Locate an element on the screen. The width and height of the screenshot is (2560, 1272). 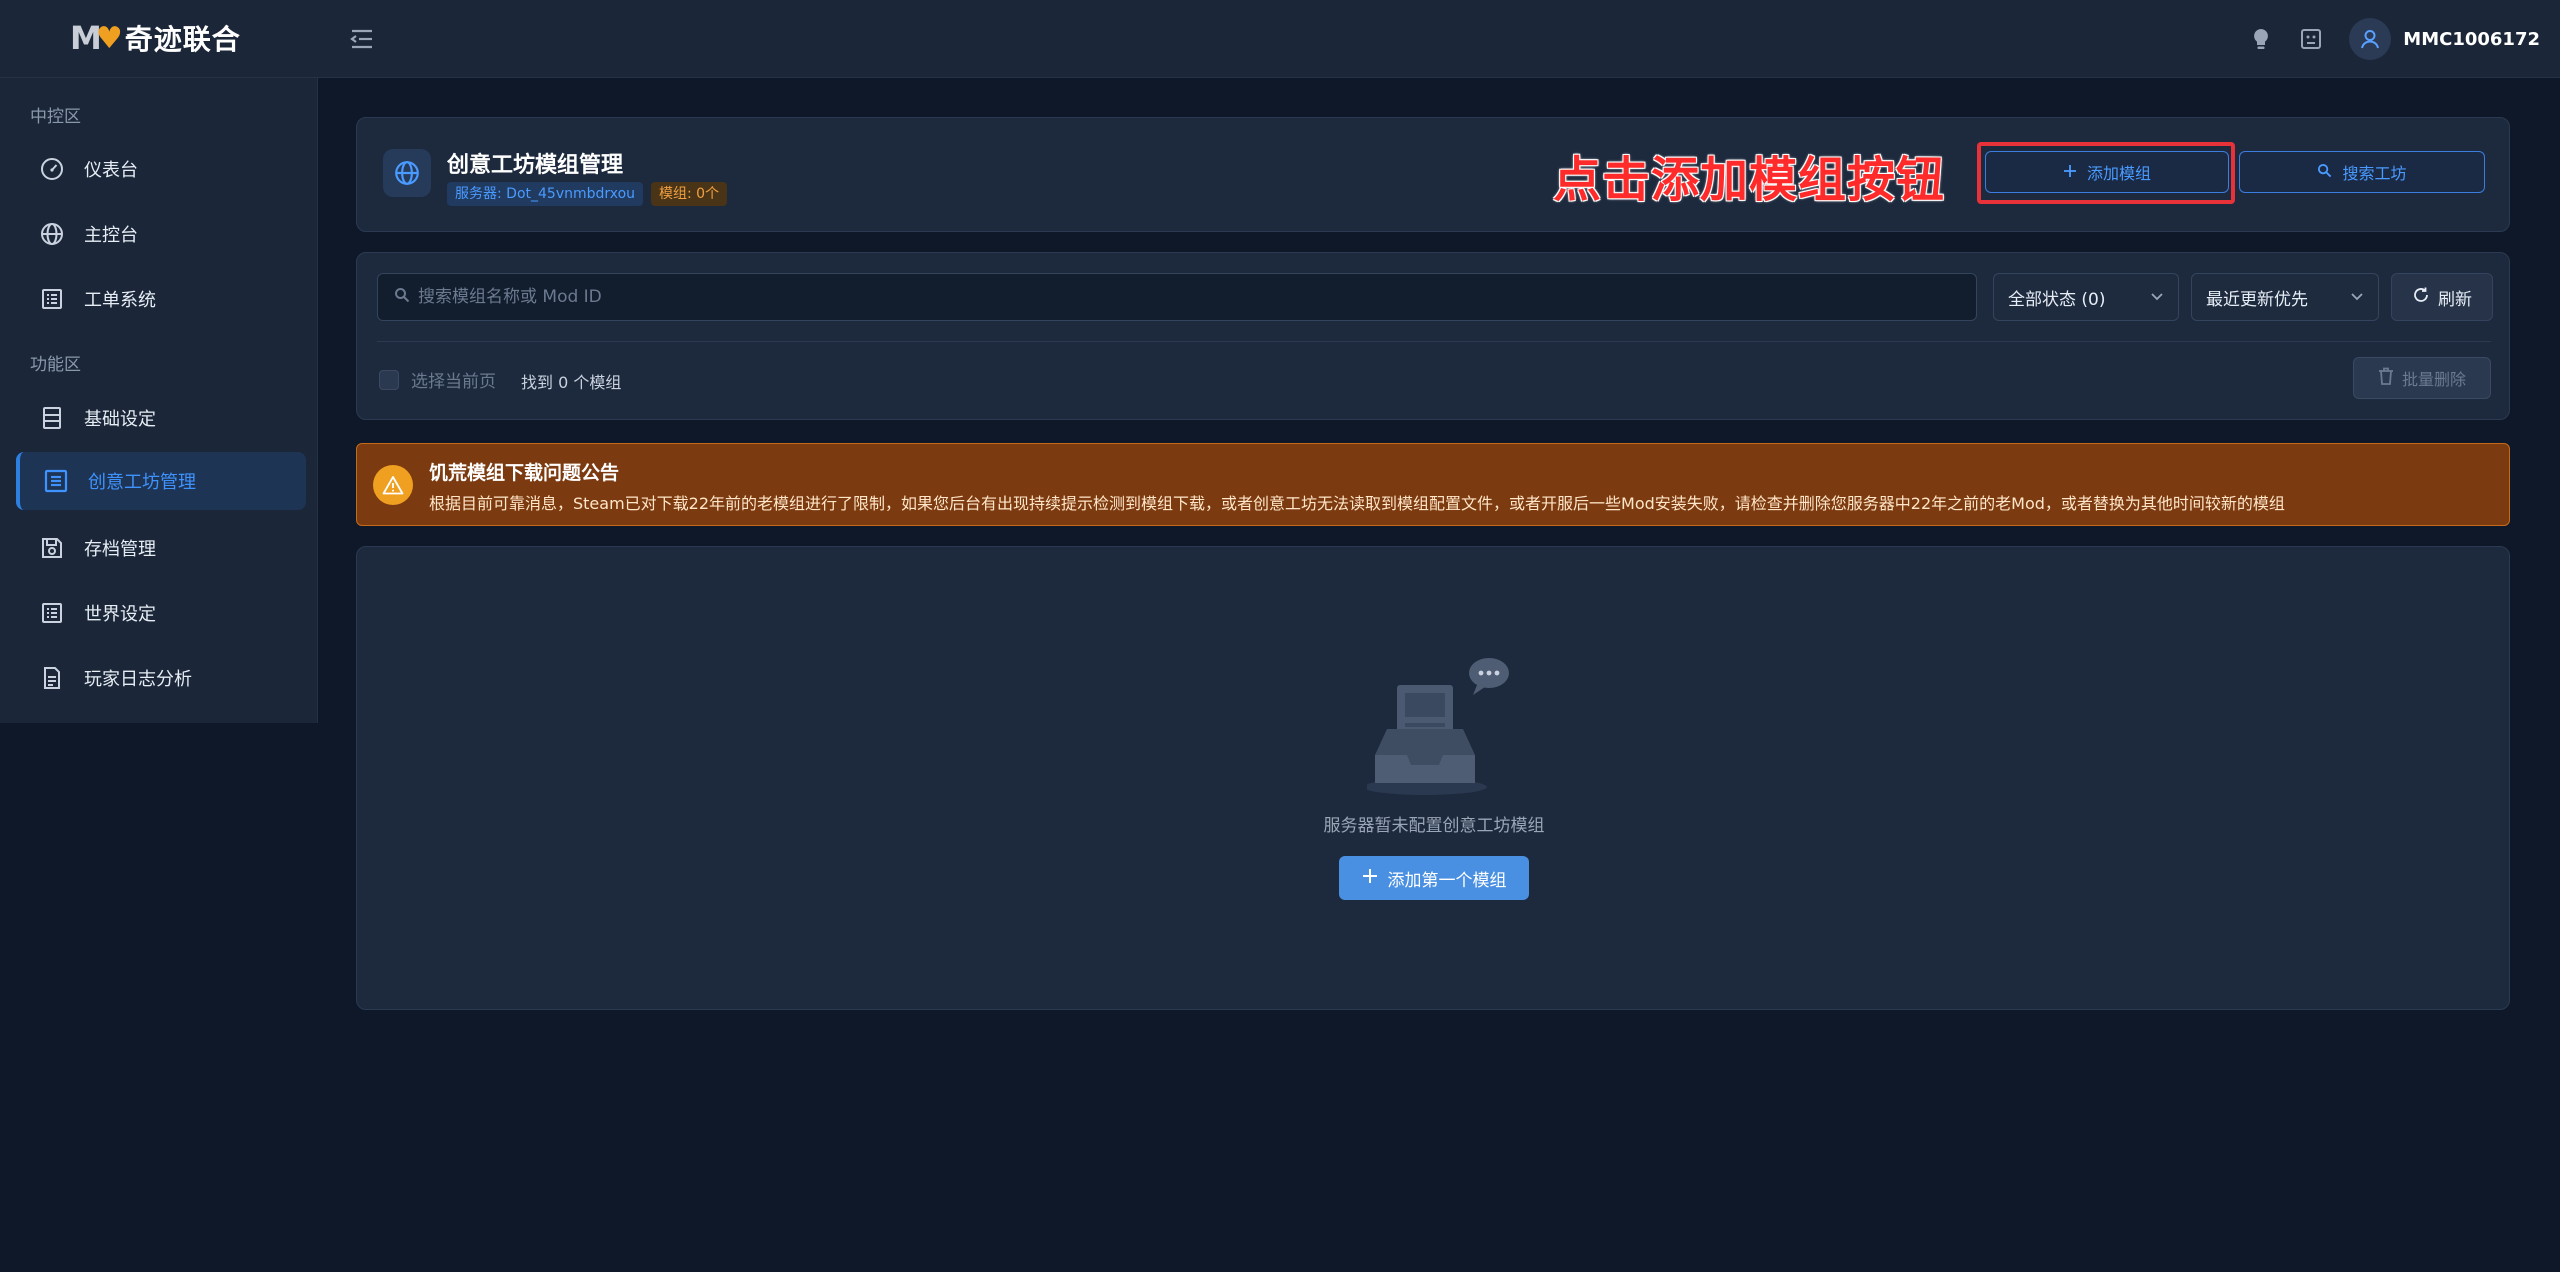
gauge-icon is located at coordinates (52, 169).